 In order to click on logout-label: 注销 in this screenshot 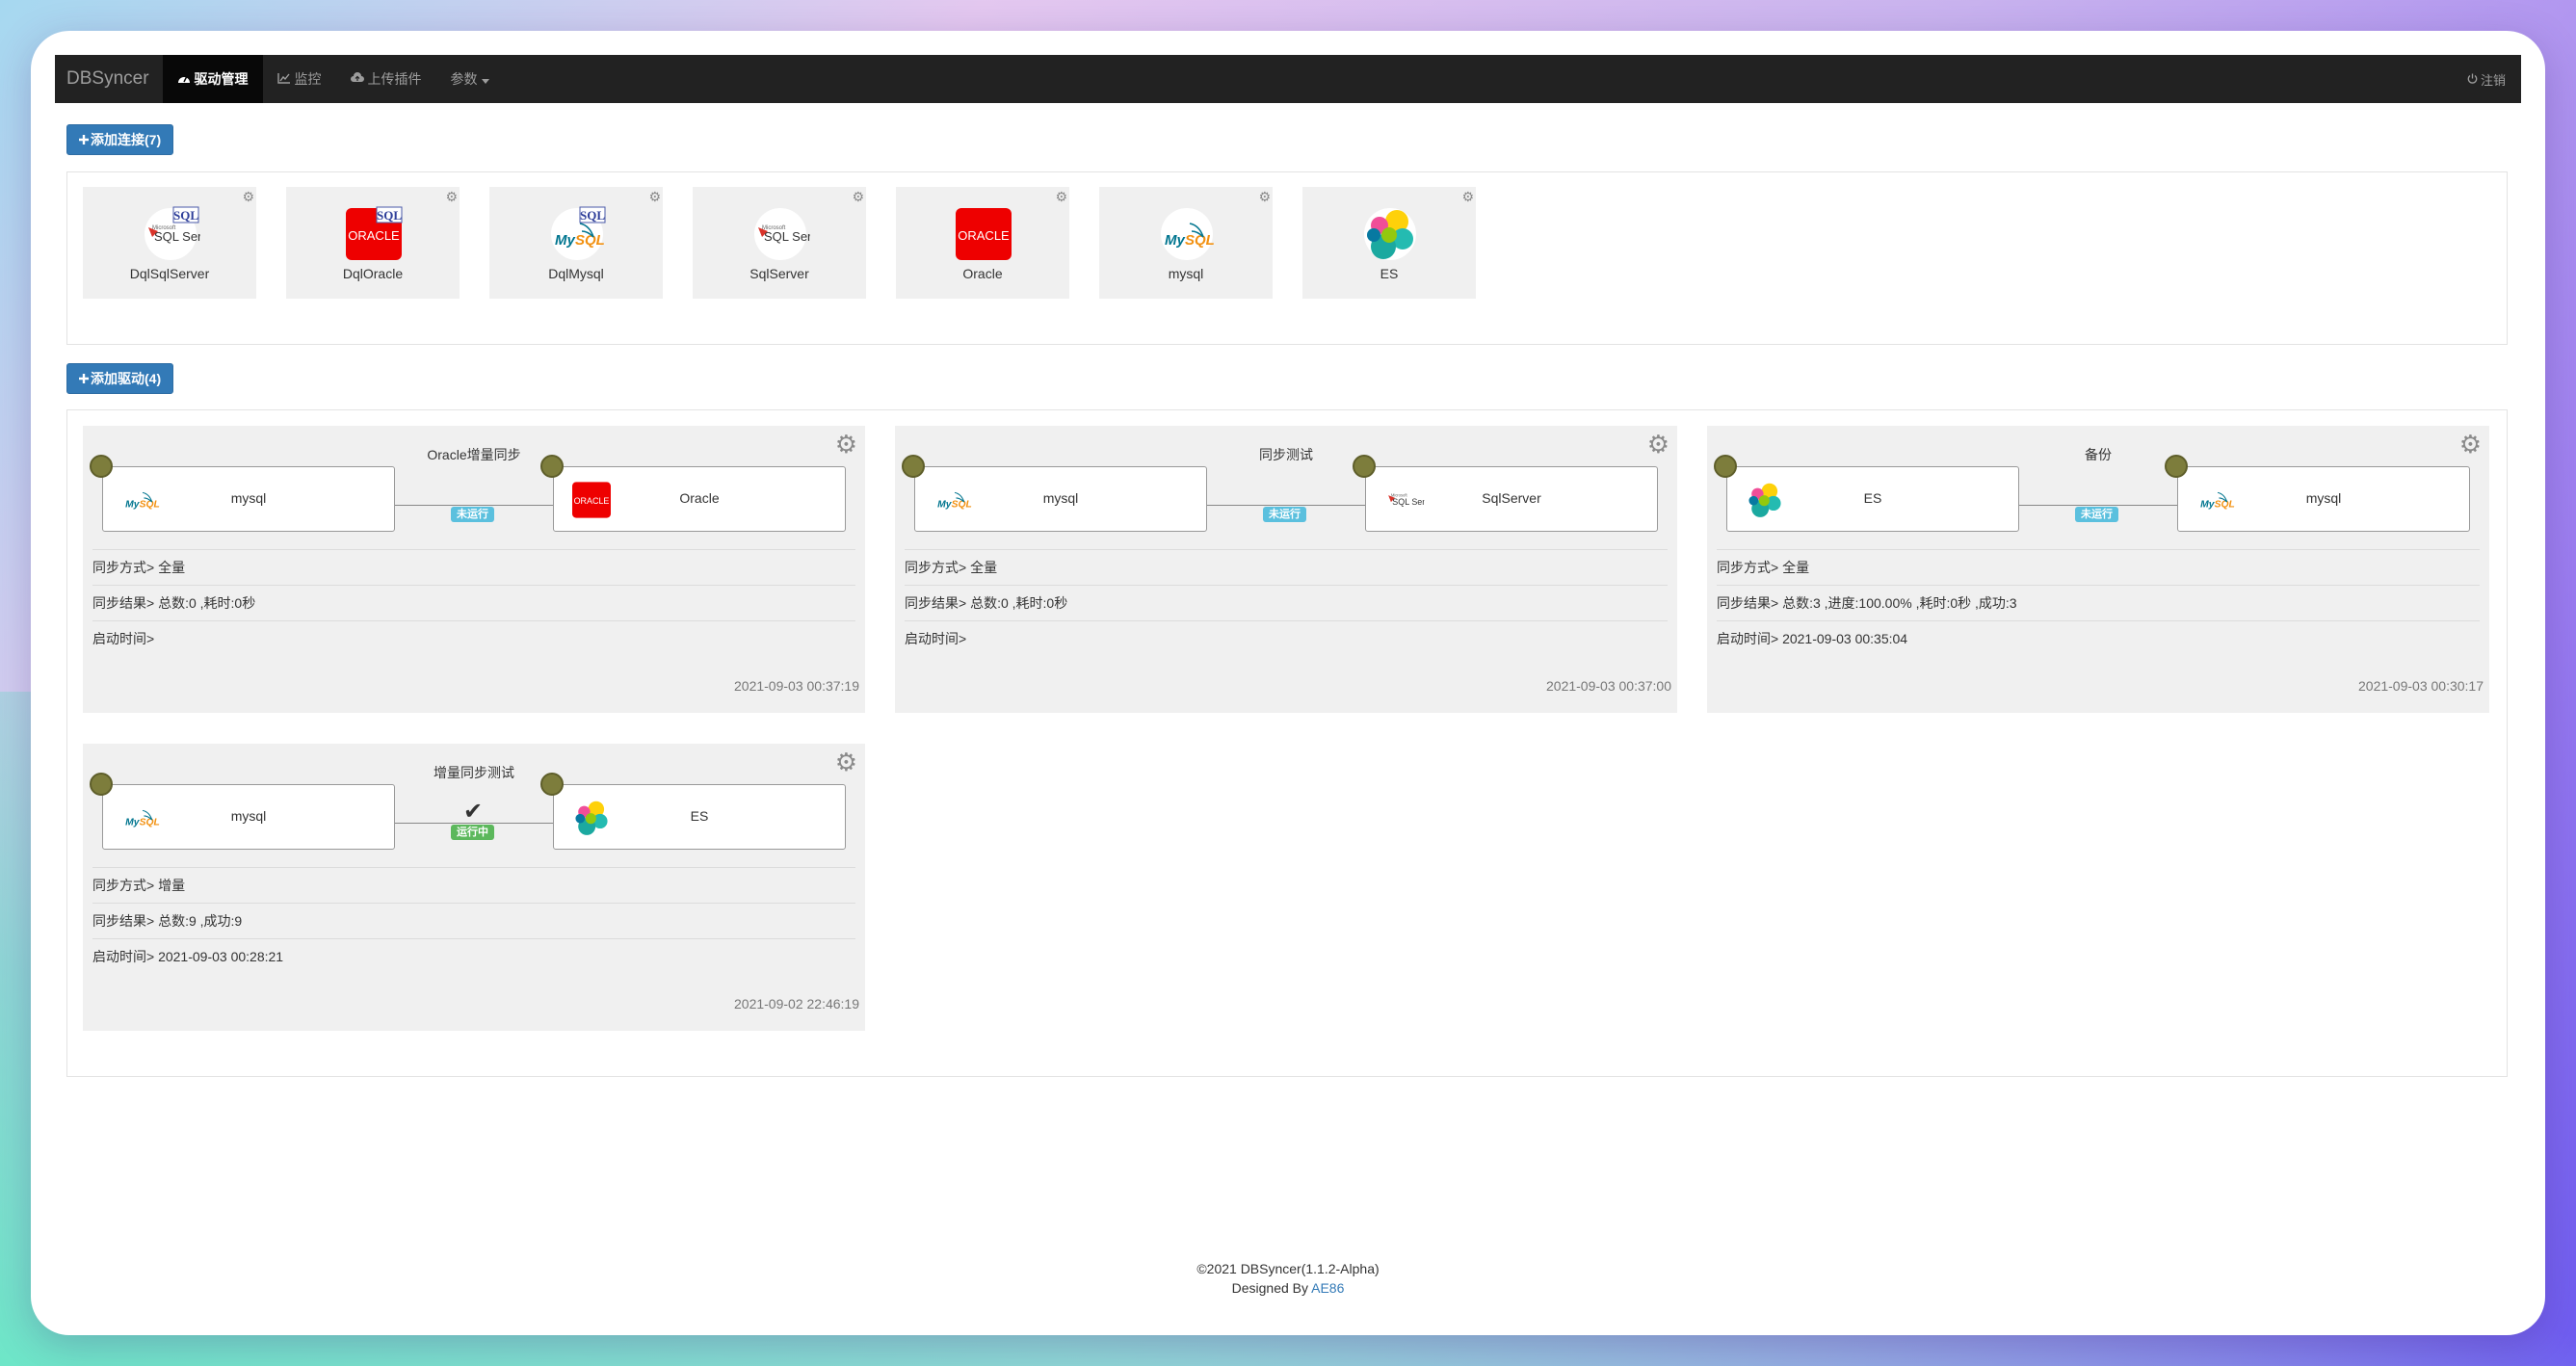, I will do `click(2493, 80)`.